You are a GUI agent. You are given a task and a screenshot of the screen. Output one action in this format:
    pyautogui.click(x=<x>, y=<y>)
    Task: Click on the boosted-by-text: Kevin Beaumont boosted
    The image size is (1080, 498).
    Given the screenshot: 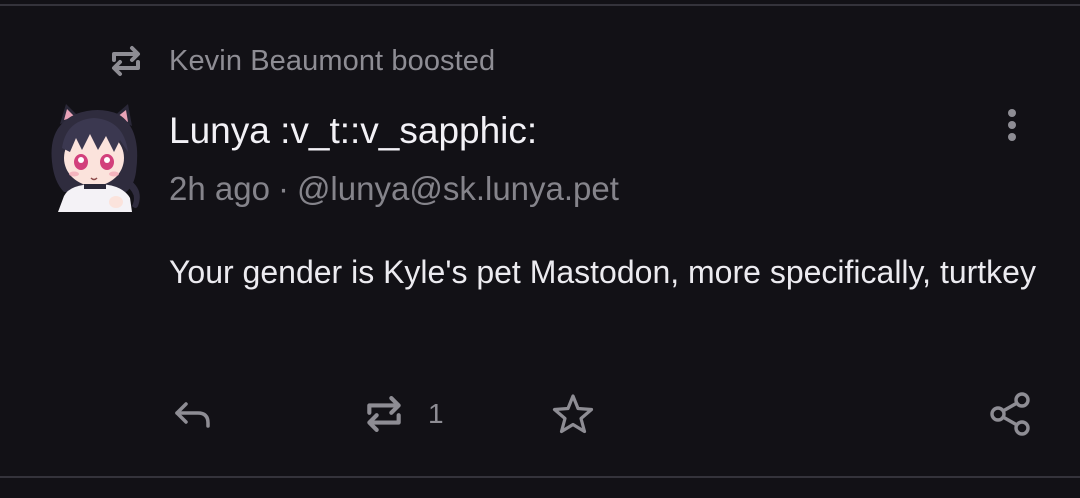 What is the action you would take?
    pyautogui.click(x=332, y=60)
    